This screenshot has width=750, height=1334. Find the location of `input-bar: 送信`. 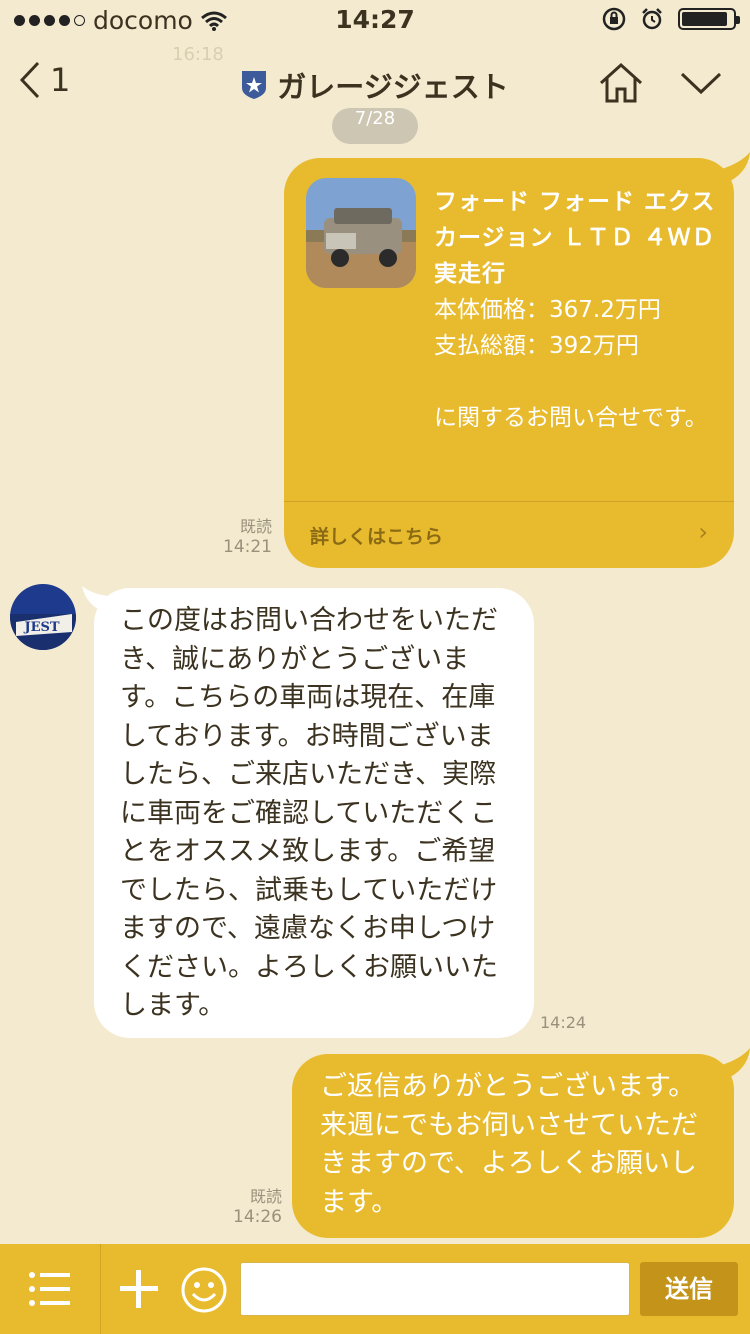

input-bar: 送信 is located at coordinates (375, 1289).